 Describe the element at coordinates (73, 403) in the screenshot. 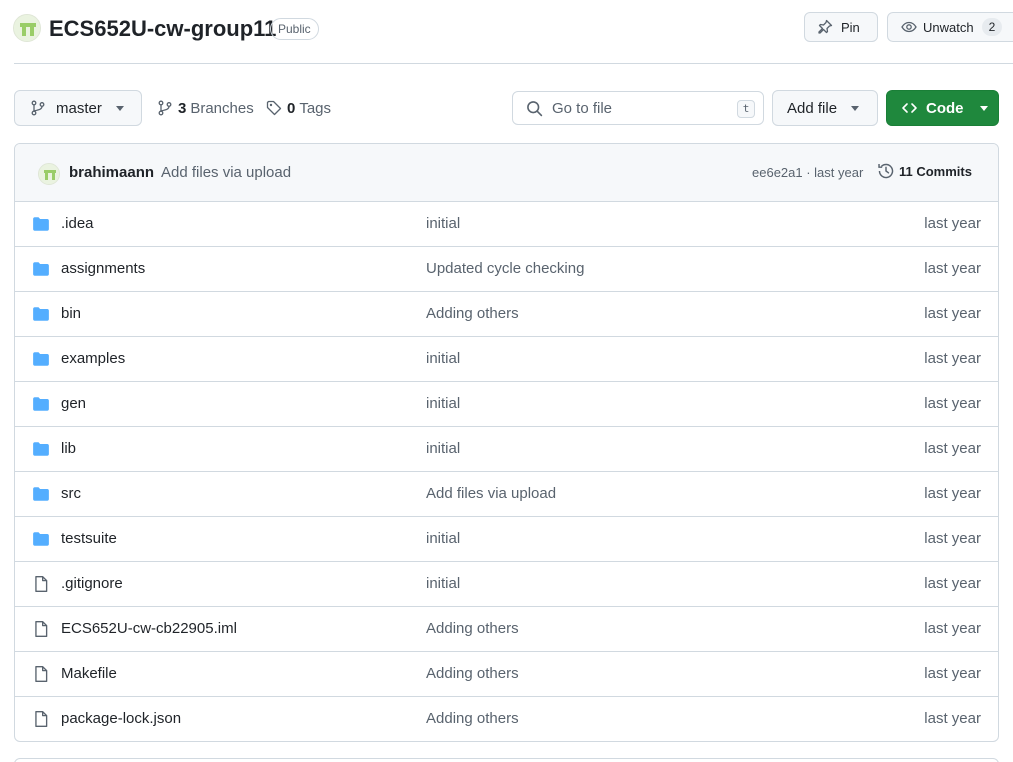

I see `file-name-link: gen` at that location.